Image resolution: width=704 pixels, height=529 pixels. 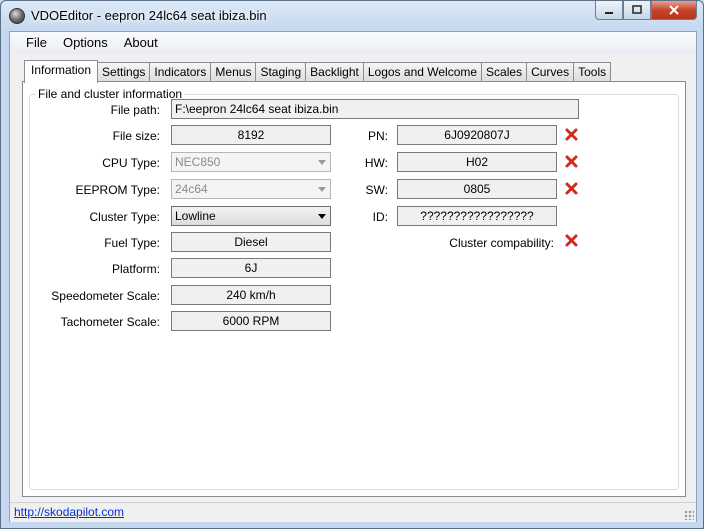 I want to click on tab-staging: Staging, so click(x=281, y=72).